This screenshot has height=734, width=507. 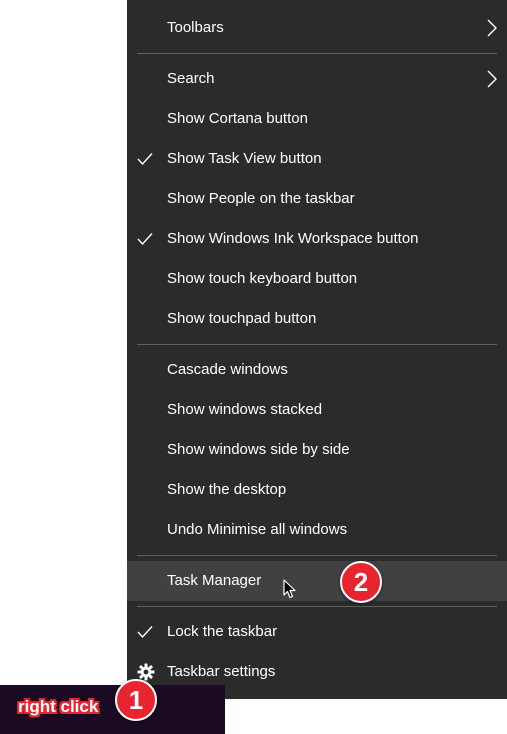 I want to click on menu-item-label: Show People on the taskbar, so click(x=261, y=198).